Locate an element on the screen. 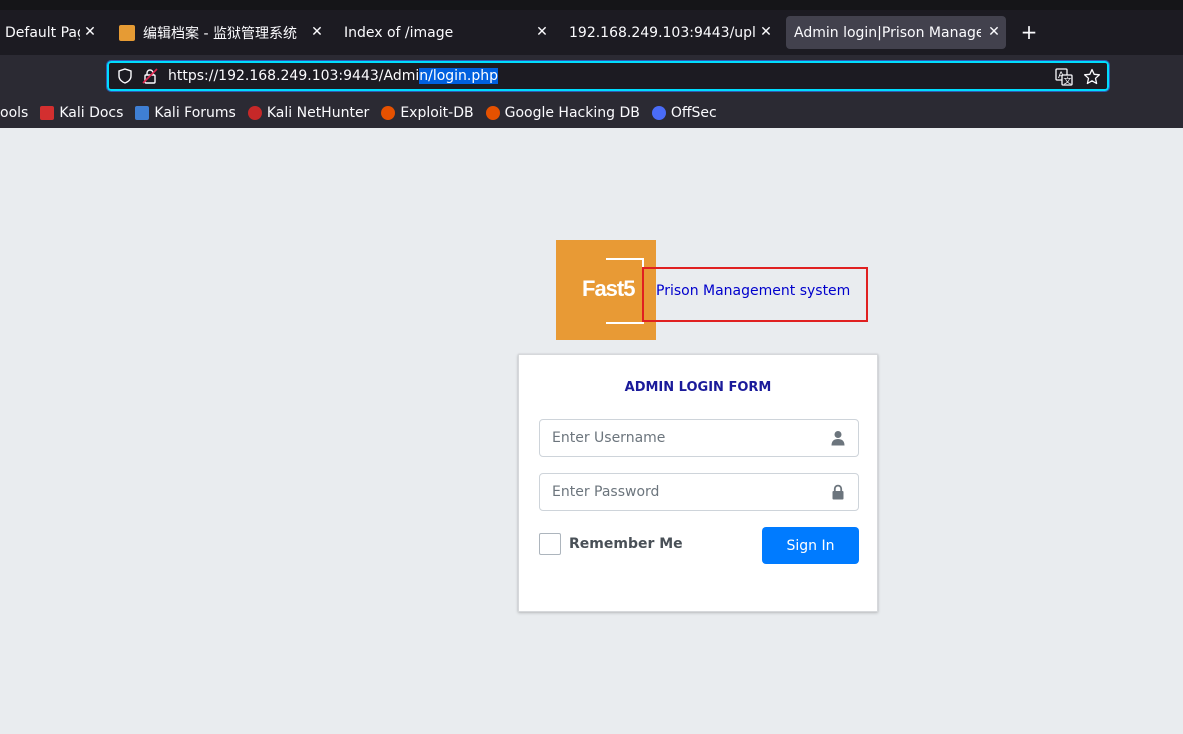  bookmark-label: ools is located at coordinates (14, 113).